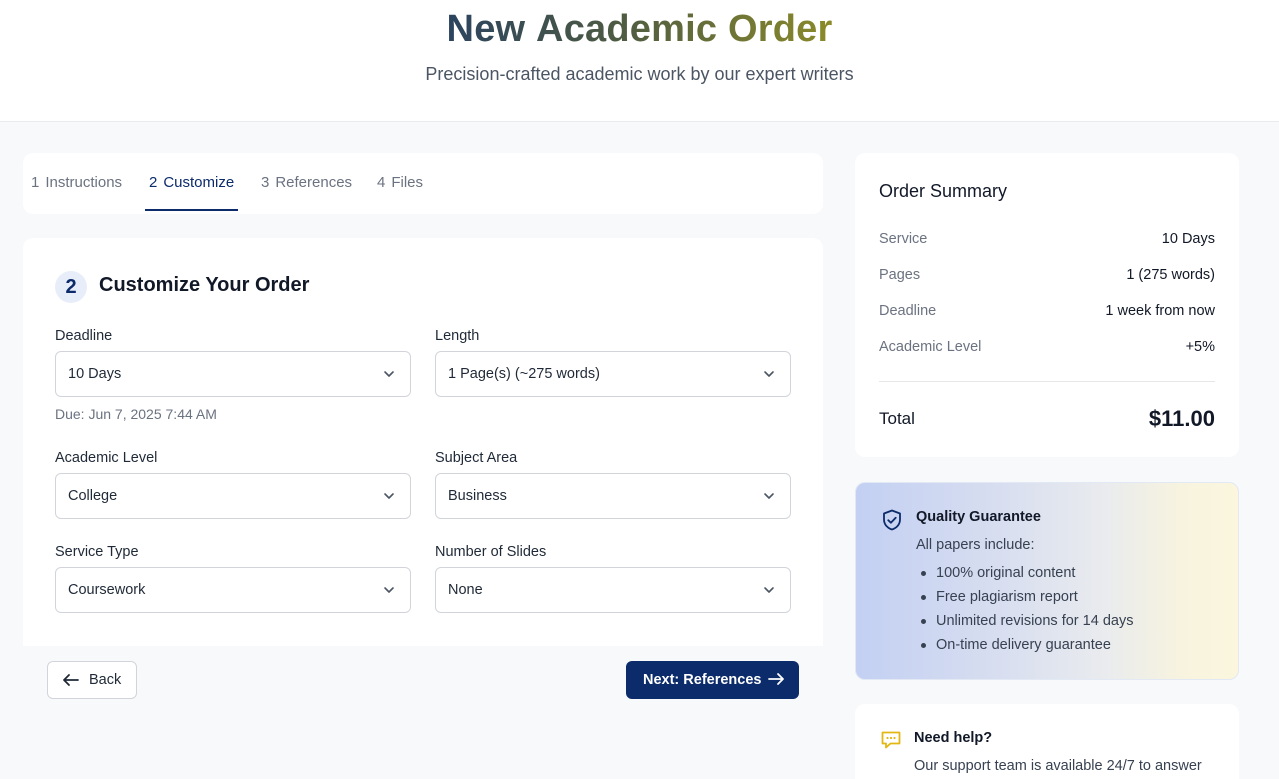 The width and height of the screenshot is (1279, 779). Describe the element at coordinates (233, 374) in the screenshot. I see `deadline-select: 10 Days` at that location.